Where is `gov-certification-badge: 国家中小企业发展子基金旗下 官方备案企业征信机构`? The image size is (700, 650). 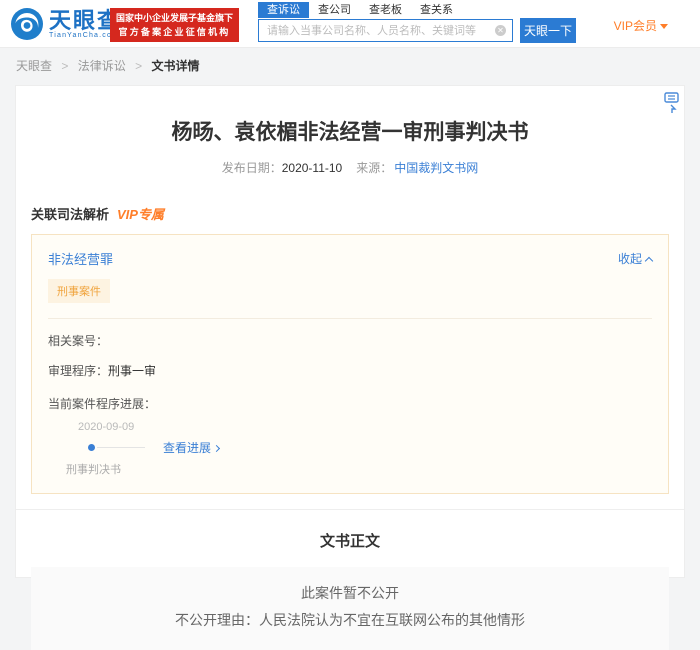
gov-certification-badge: 国家中小企业发展子基金旗下 官方备案企业征信机构 is located at coordinates (175, 25).